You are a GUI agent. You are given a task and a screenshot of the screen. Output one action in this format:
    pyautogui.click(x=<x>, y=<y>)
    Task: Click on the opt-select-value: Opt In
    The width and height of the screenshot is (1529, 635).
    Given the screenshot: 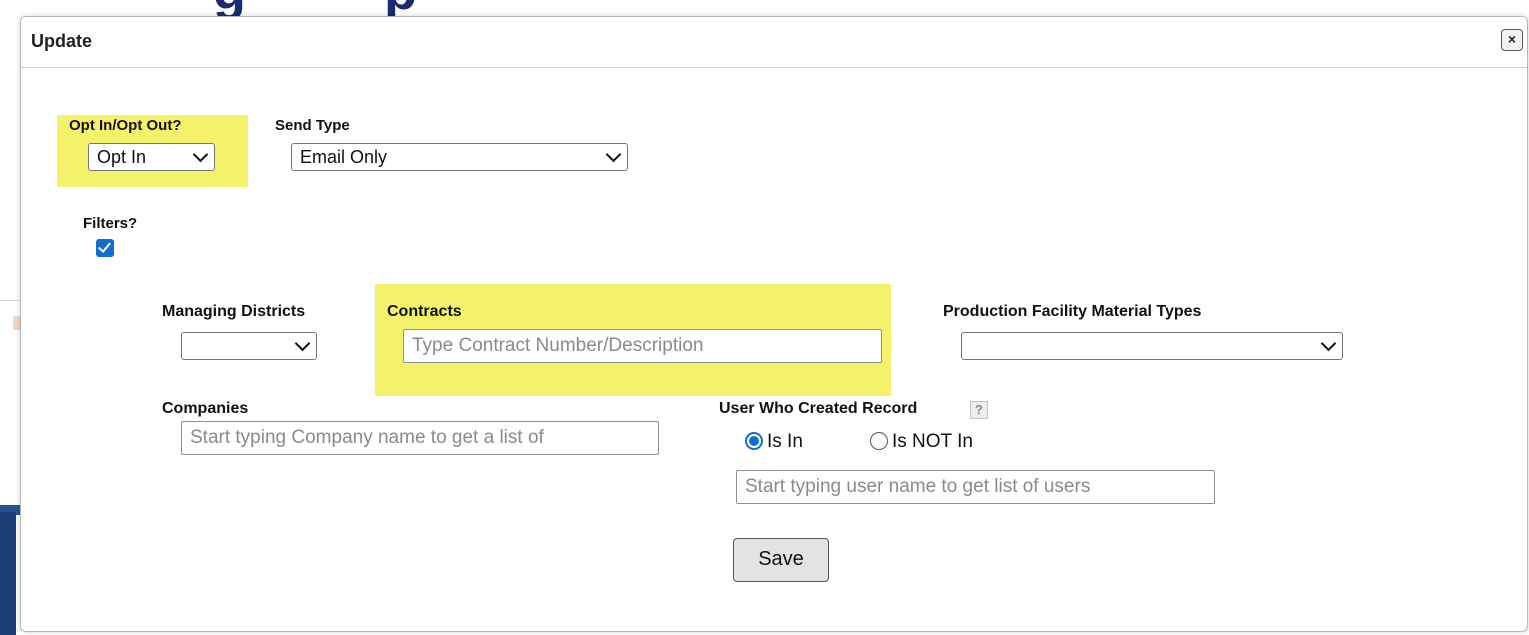 What is the action you would take?
    pyautogui.click(x=122, y=157)
    